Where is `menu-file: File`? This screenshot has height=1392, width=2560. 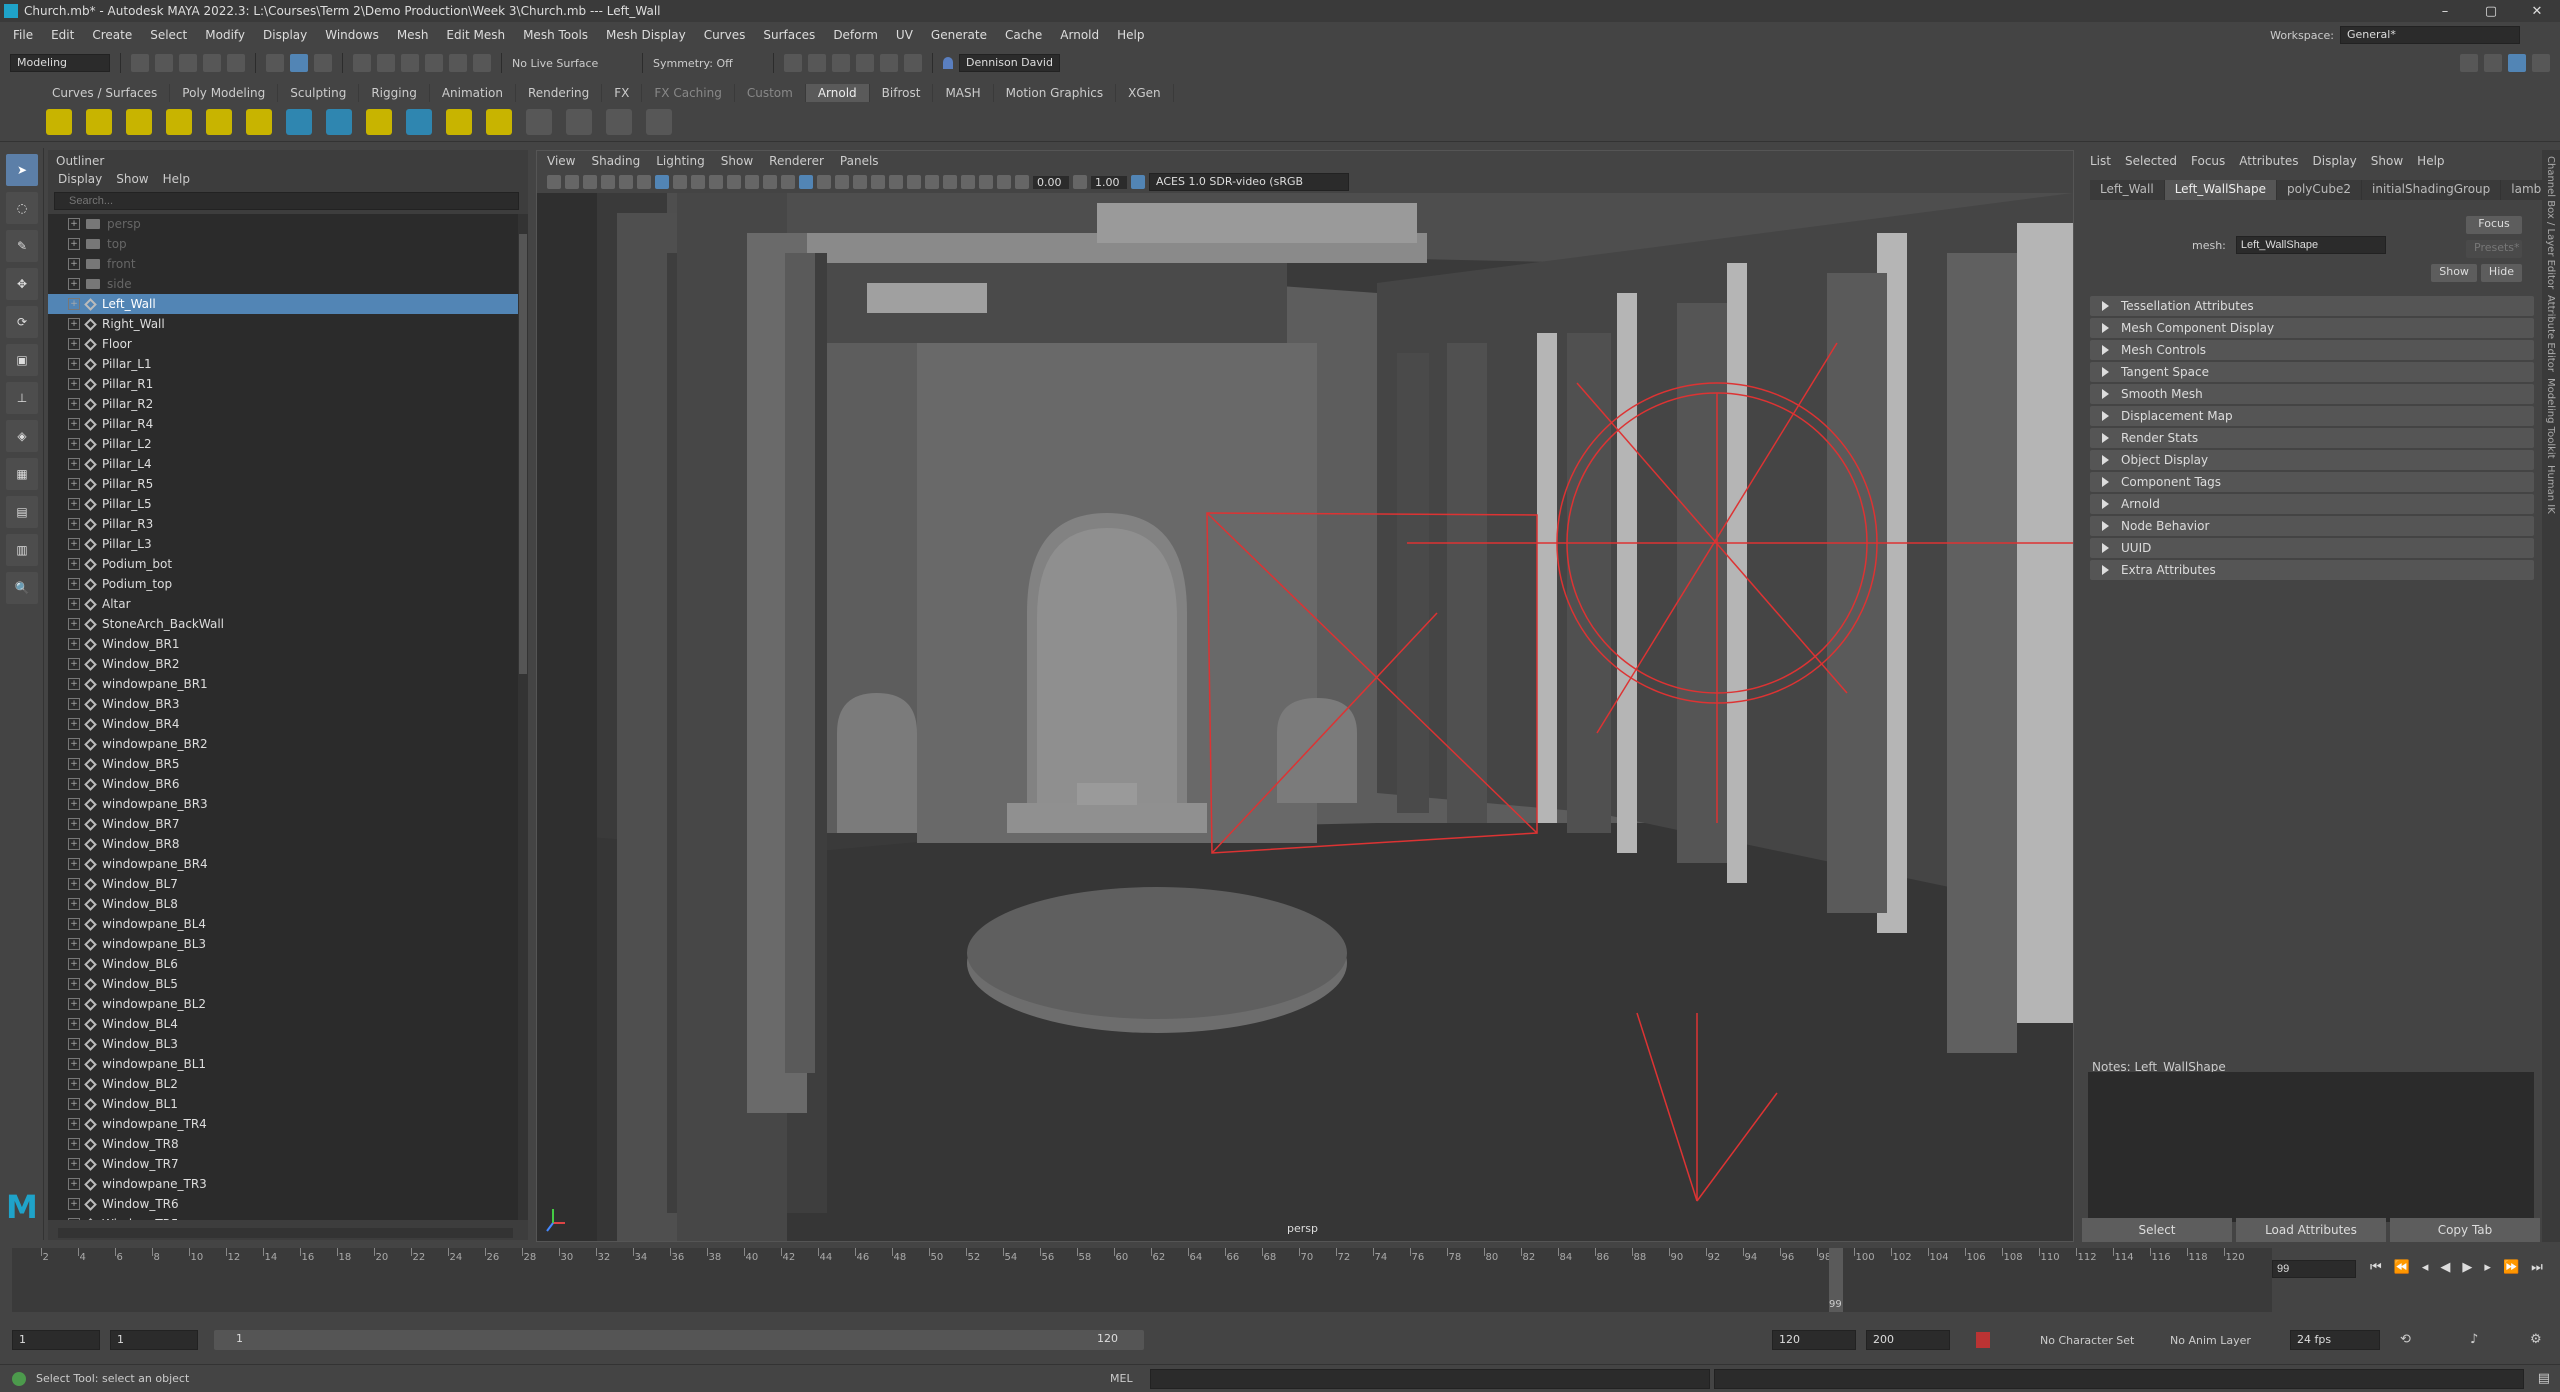 menu-file: File is located at coordinates (23, 35).